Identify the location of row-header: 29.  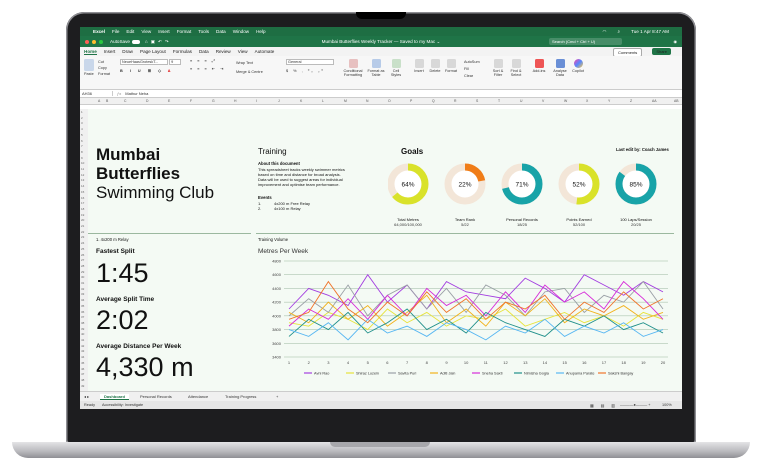
(82, 272).